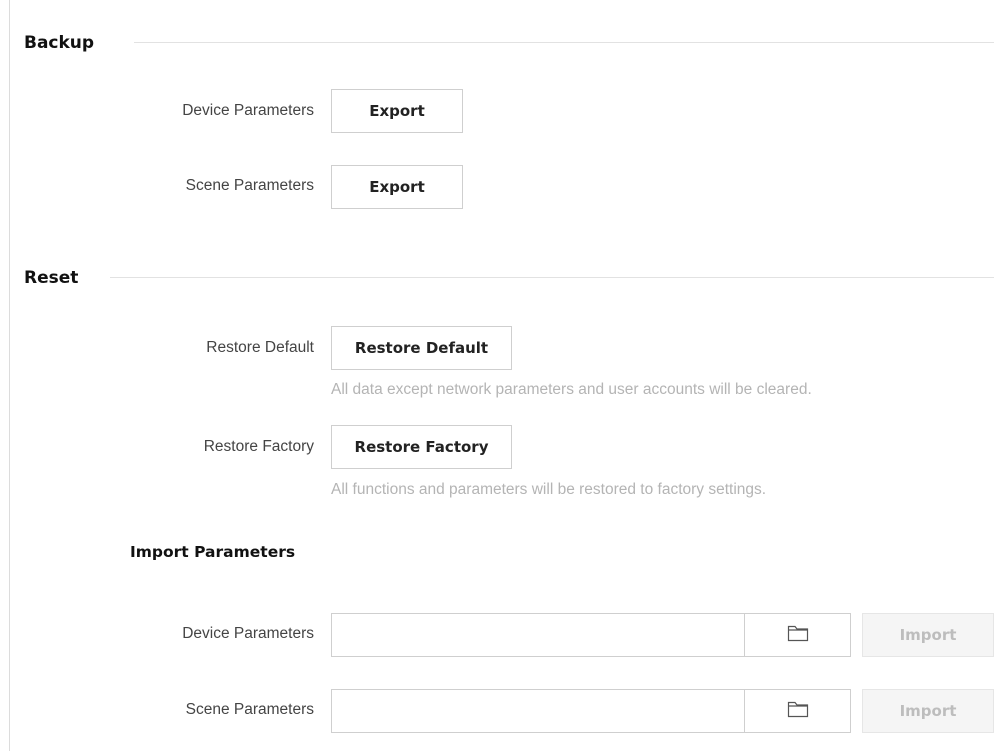 This screenshot has width=994, height=751. I want to click on scene-browse-button, so click(797, 711).